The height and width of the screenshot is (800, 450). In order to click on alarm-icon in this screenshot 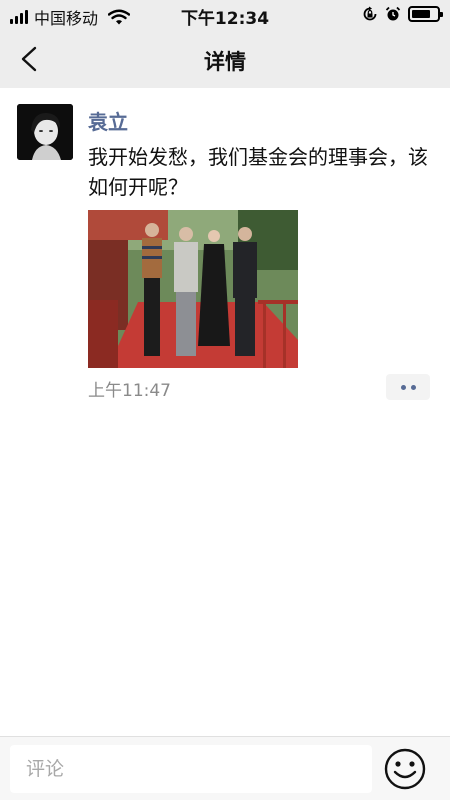, I will do `click(393, 13)`.